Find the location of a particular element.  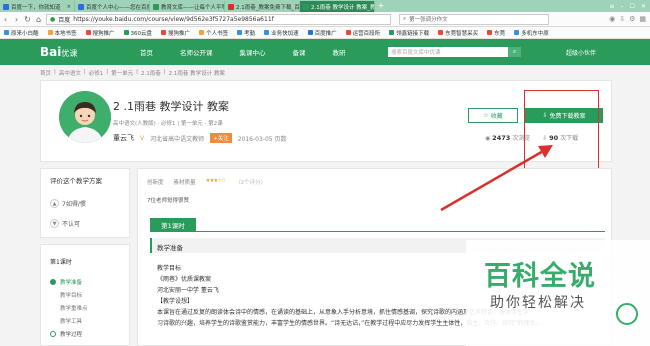

grid-icon: ▦ is located at coordinates (642, 19).